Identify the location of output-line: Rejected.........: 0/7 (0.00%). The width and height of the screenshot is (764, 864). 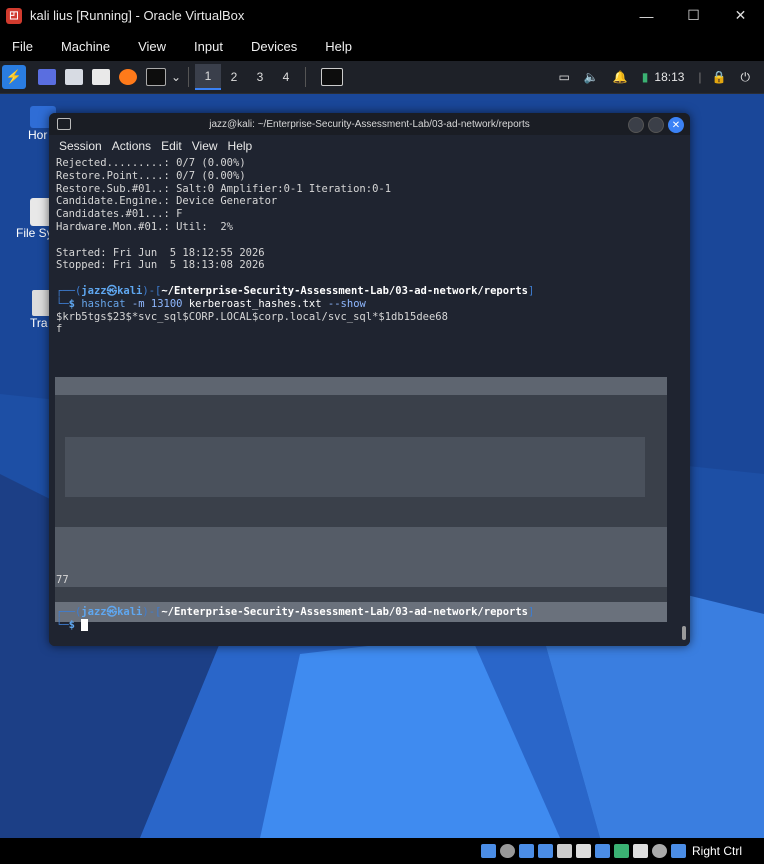
(151, 163).